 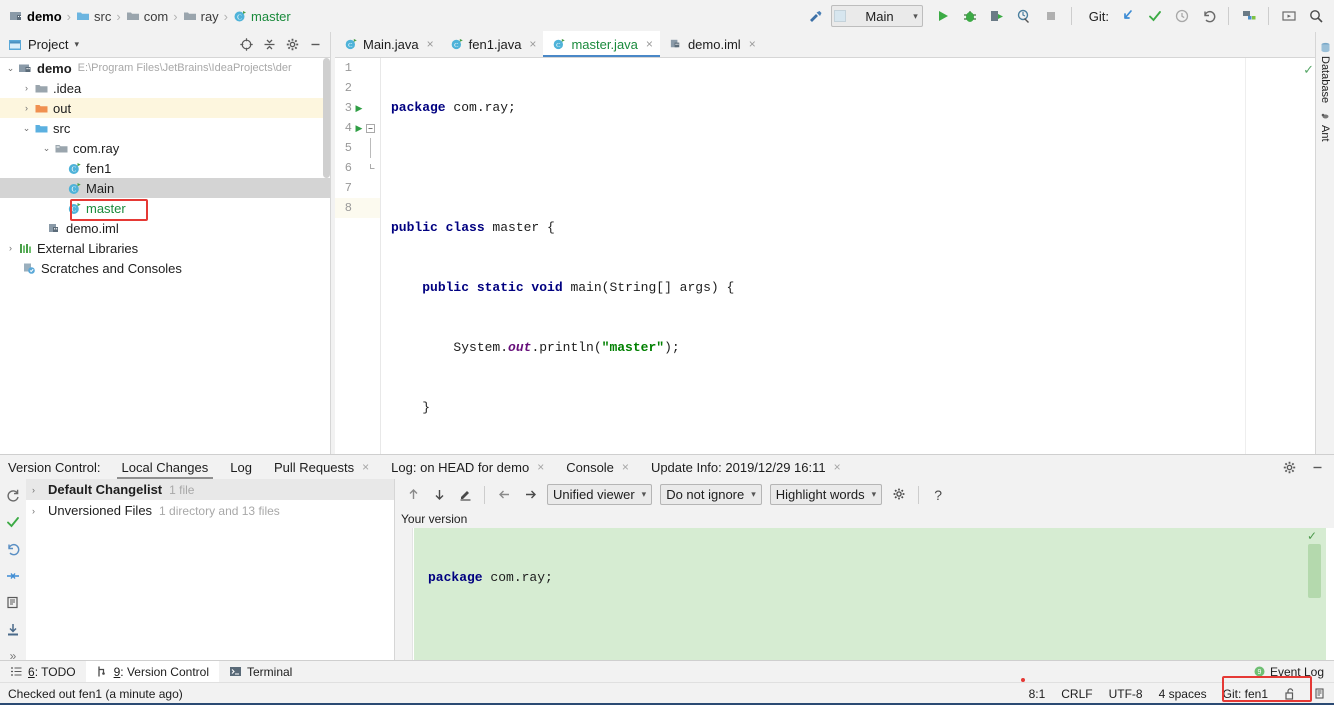 I want to click on edit-source-icon, so click(x=465, y=495).